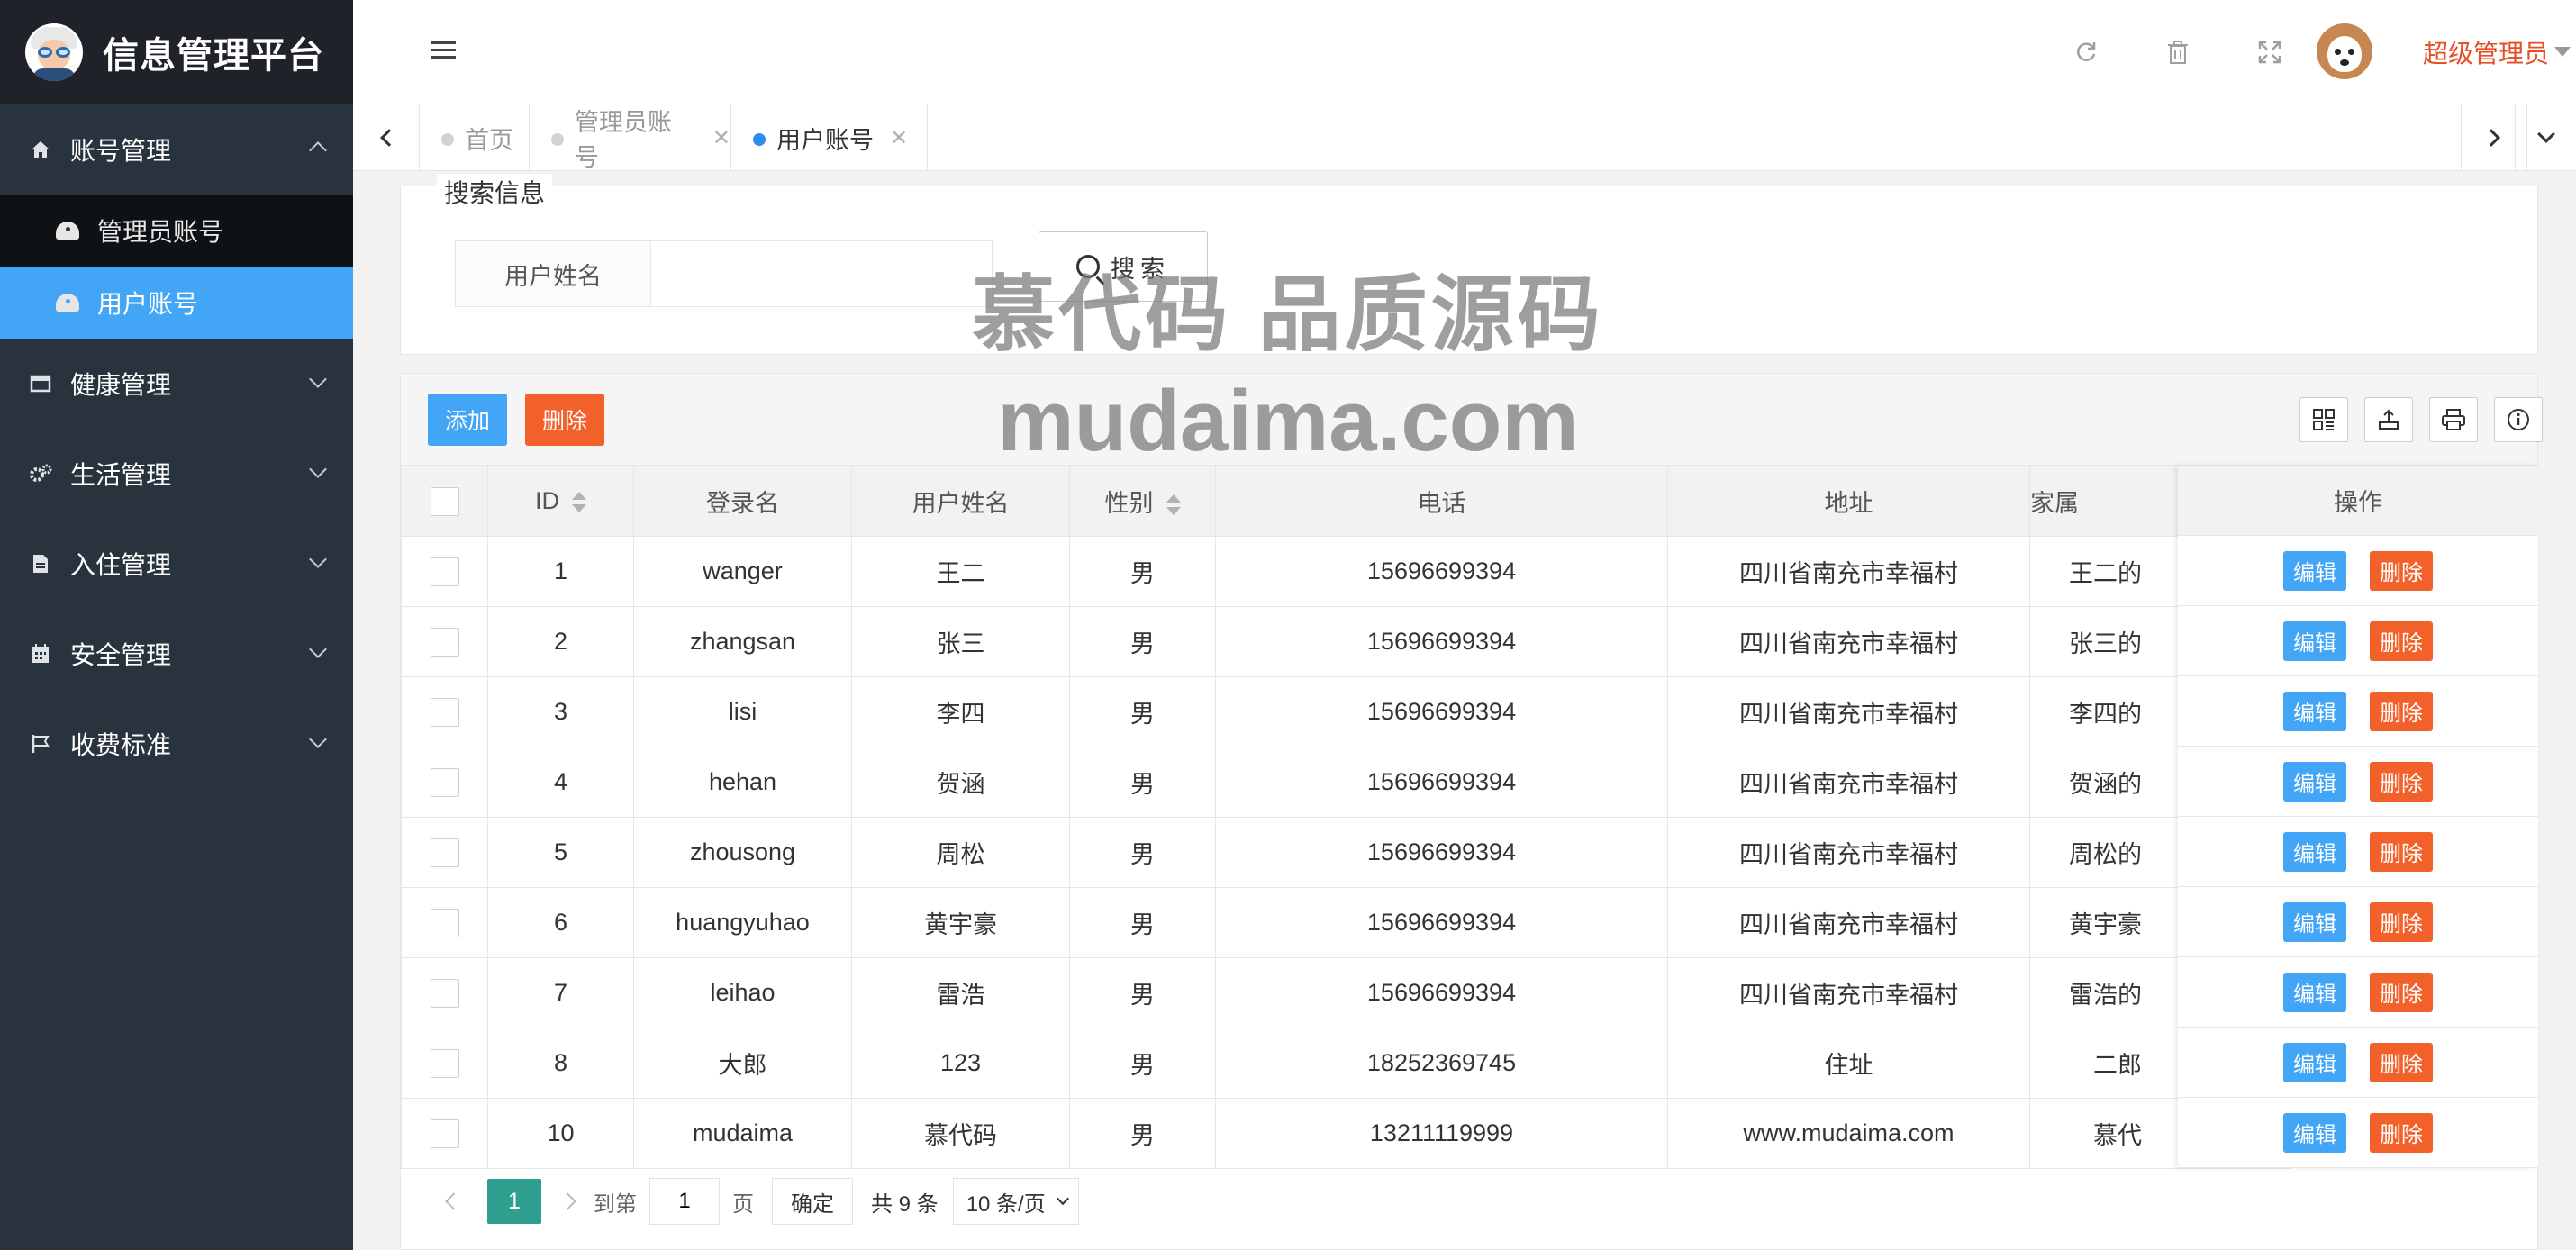 The width and height of the screenshot is (2576, 1250). Describe the element at coordinates (2518, 420) in the screenshot. I see `info-icon` at that location.